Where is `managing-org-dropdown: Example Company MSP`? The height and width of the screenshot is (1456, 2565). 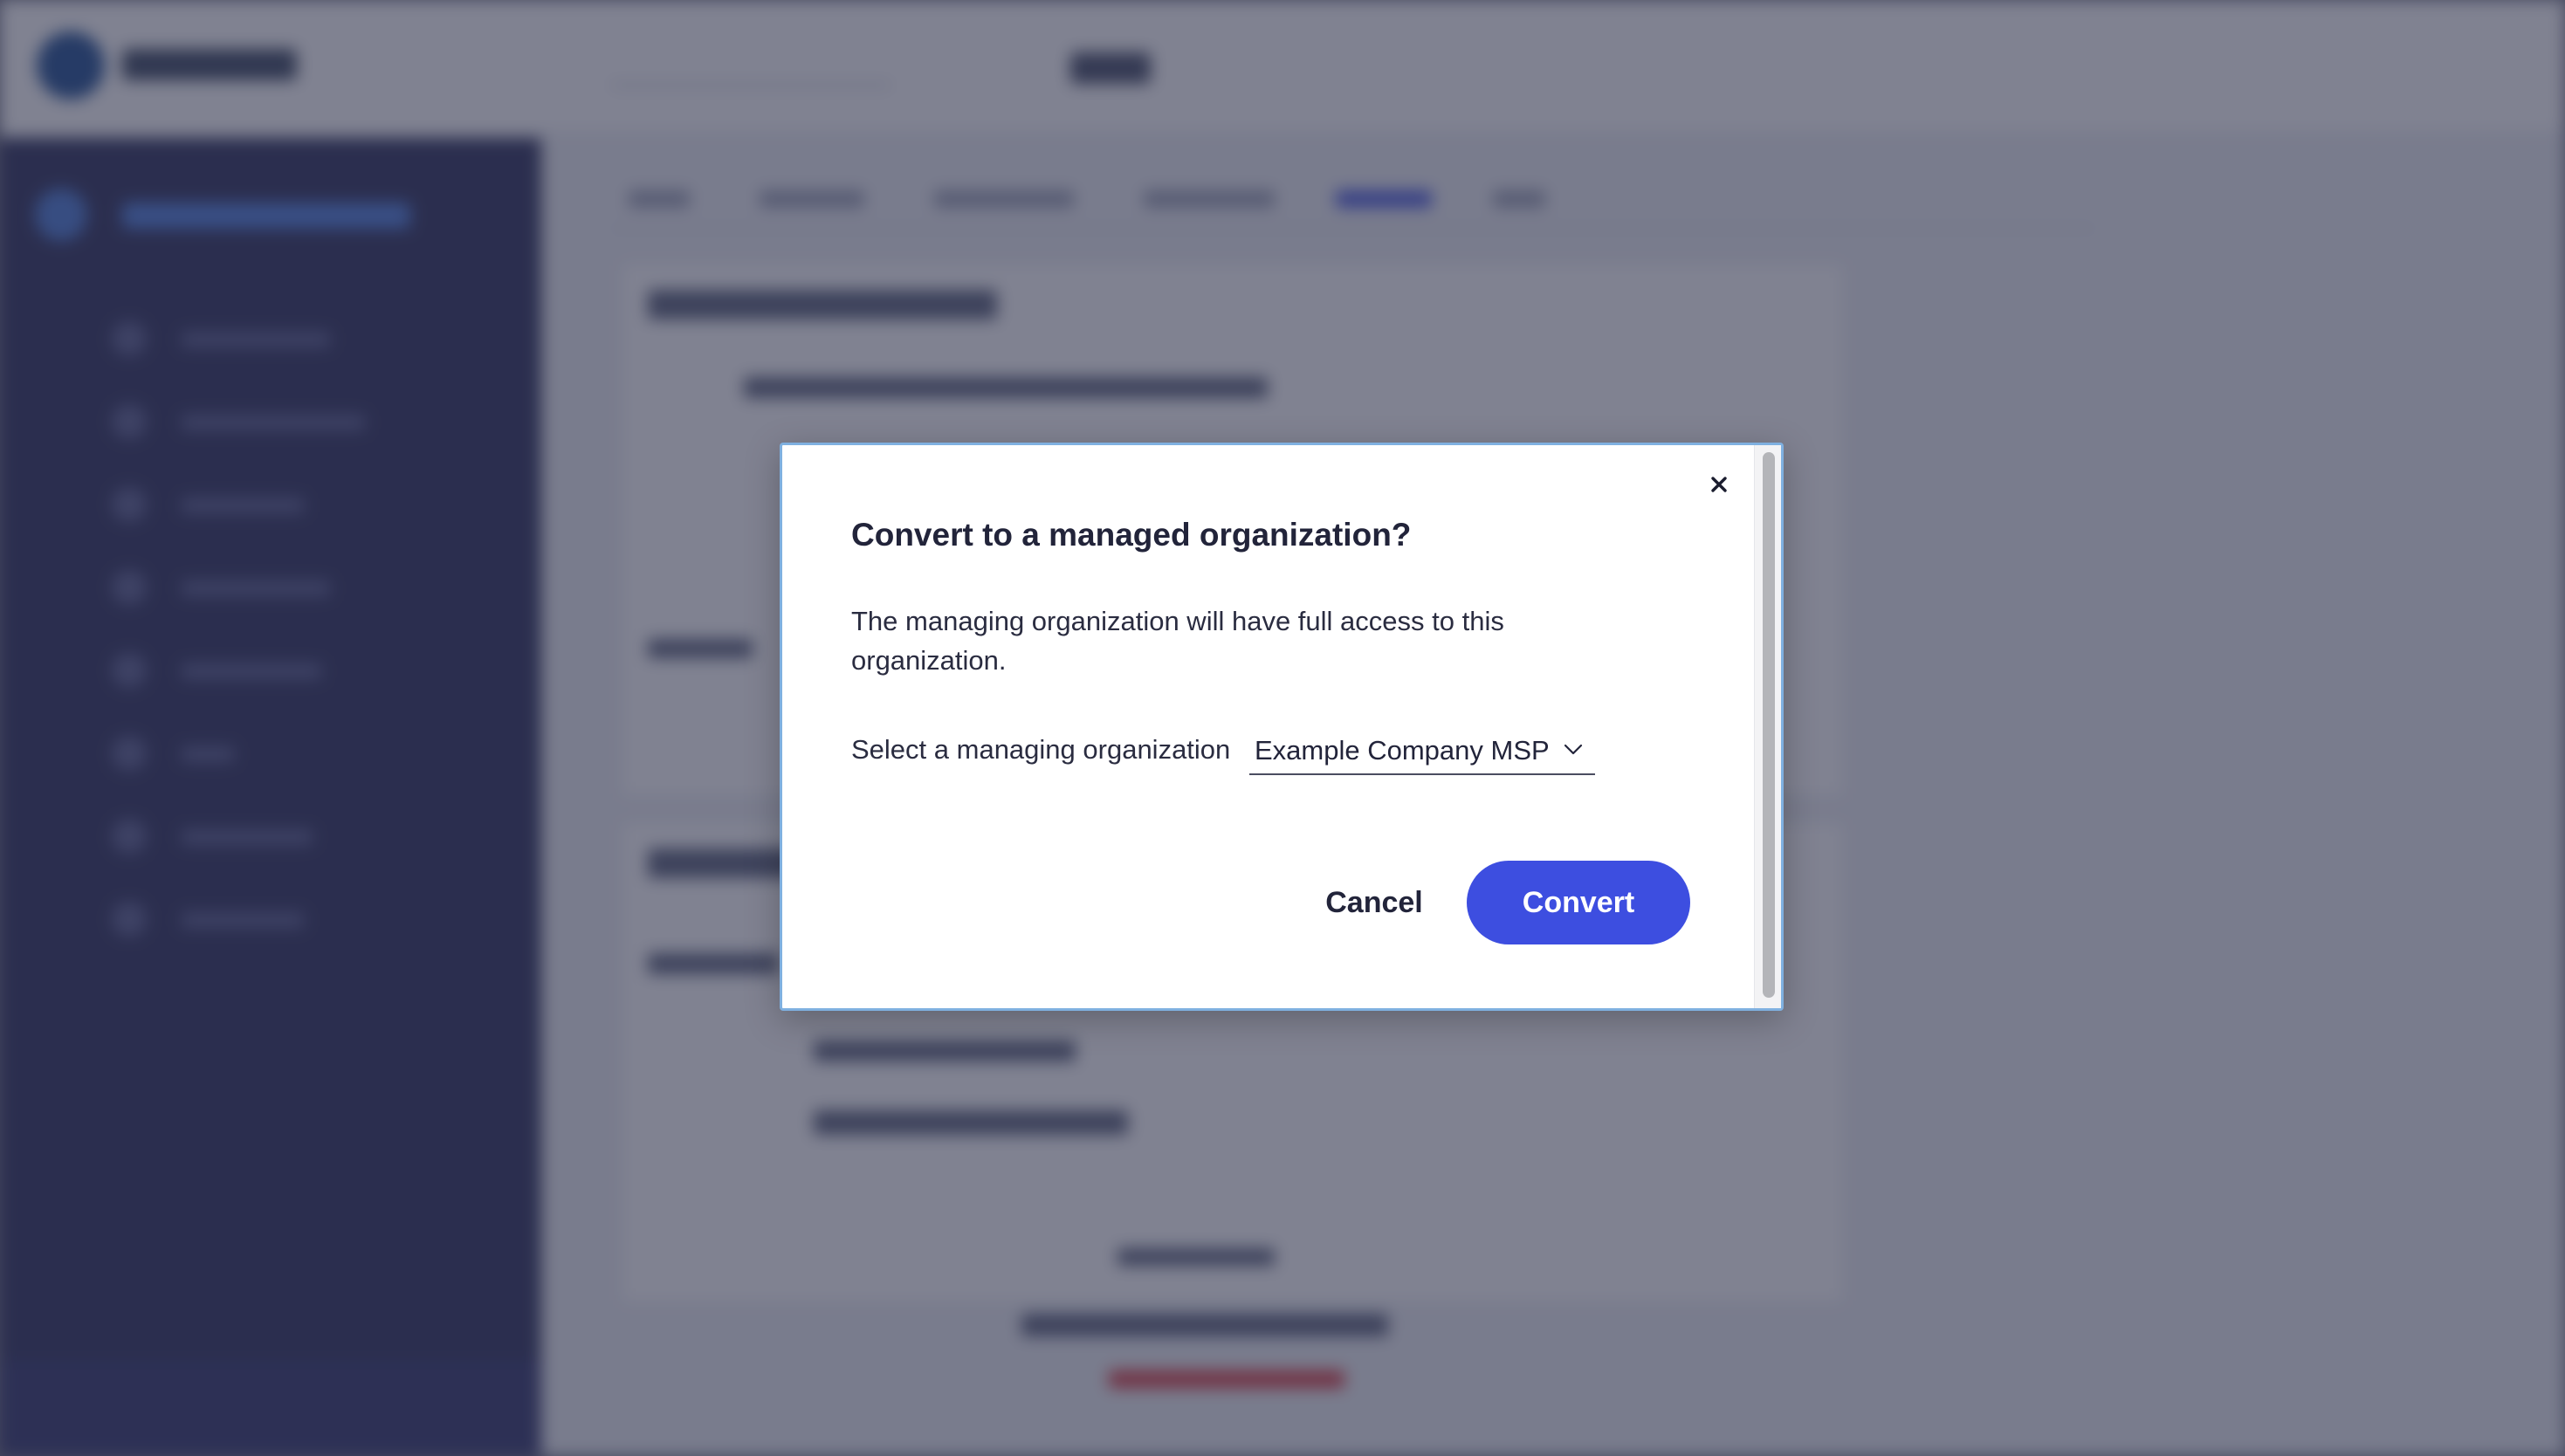 managing-org-dropdown: Example Company MSP is located at coordinates (1422, 750).